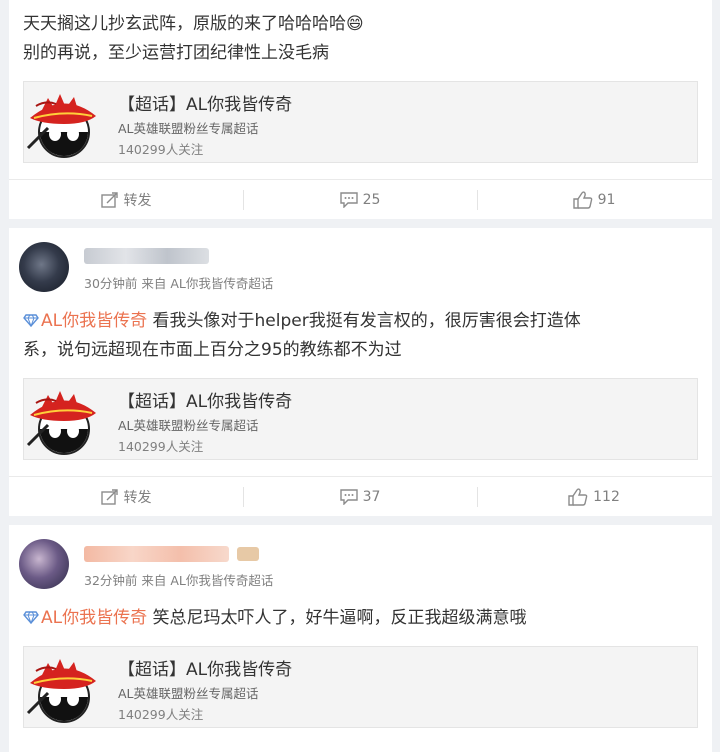 This screenshot has height=752, width=720. Describe the element at coordinates (594, 200) in the screenshot. I see `like-button: 91` at that location.